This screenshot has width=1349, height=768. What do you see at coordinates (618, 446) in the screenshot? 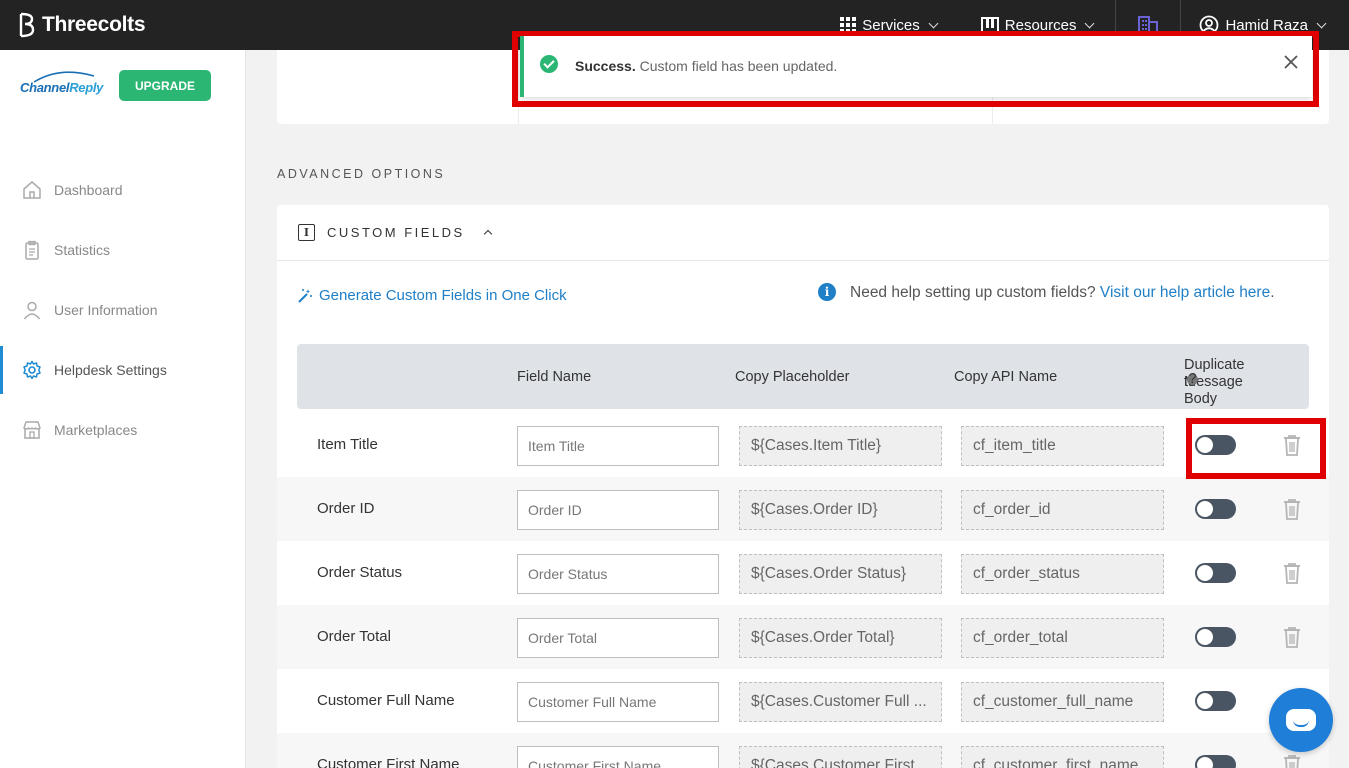
I see `field-name-input: Item Title` at bounding box center [618, 446].